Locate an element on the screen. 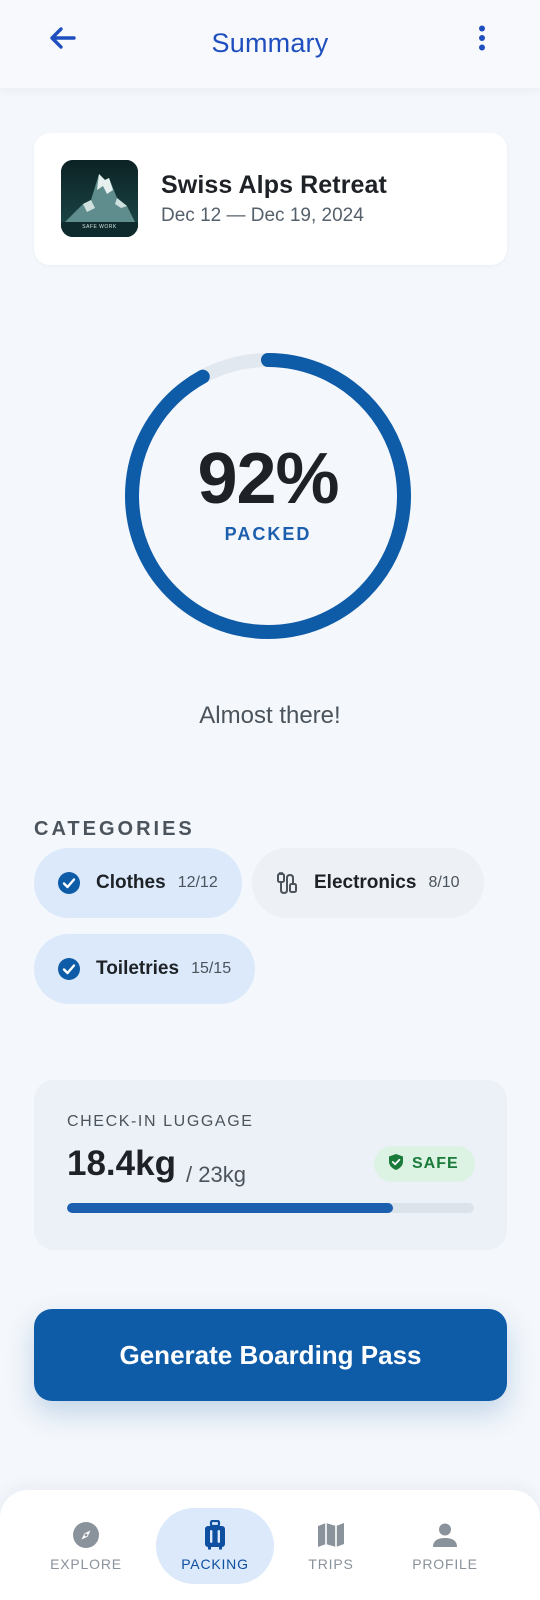  bottom-navigation: EXPLORE PACKING TRIPS PROFILE is located at coordinates (270, 1545).